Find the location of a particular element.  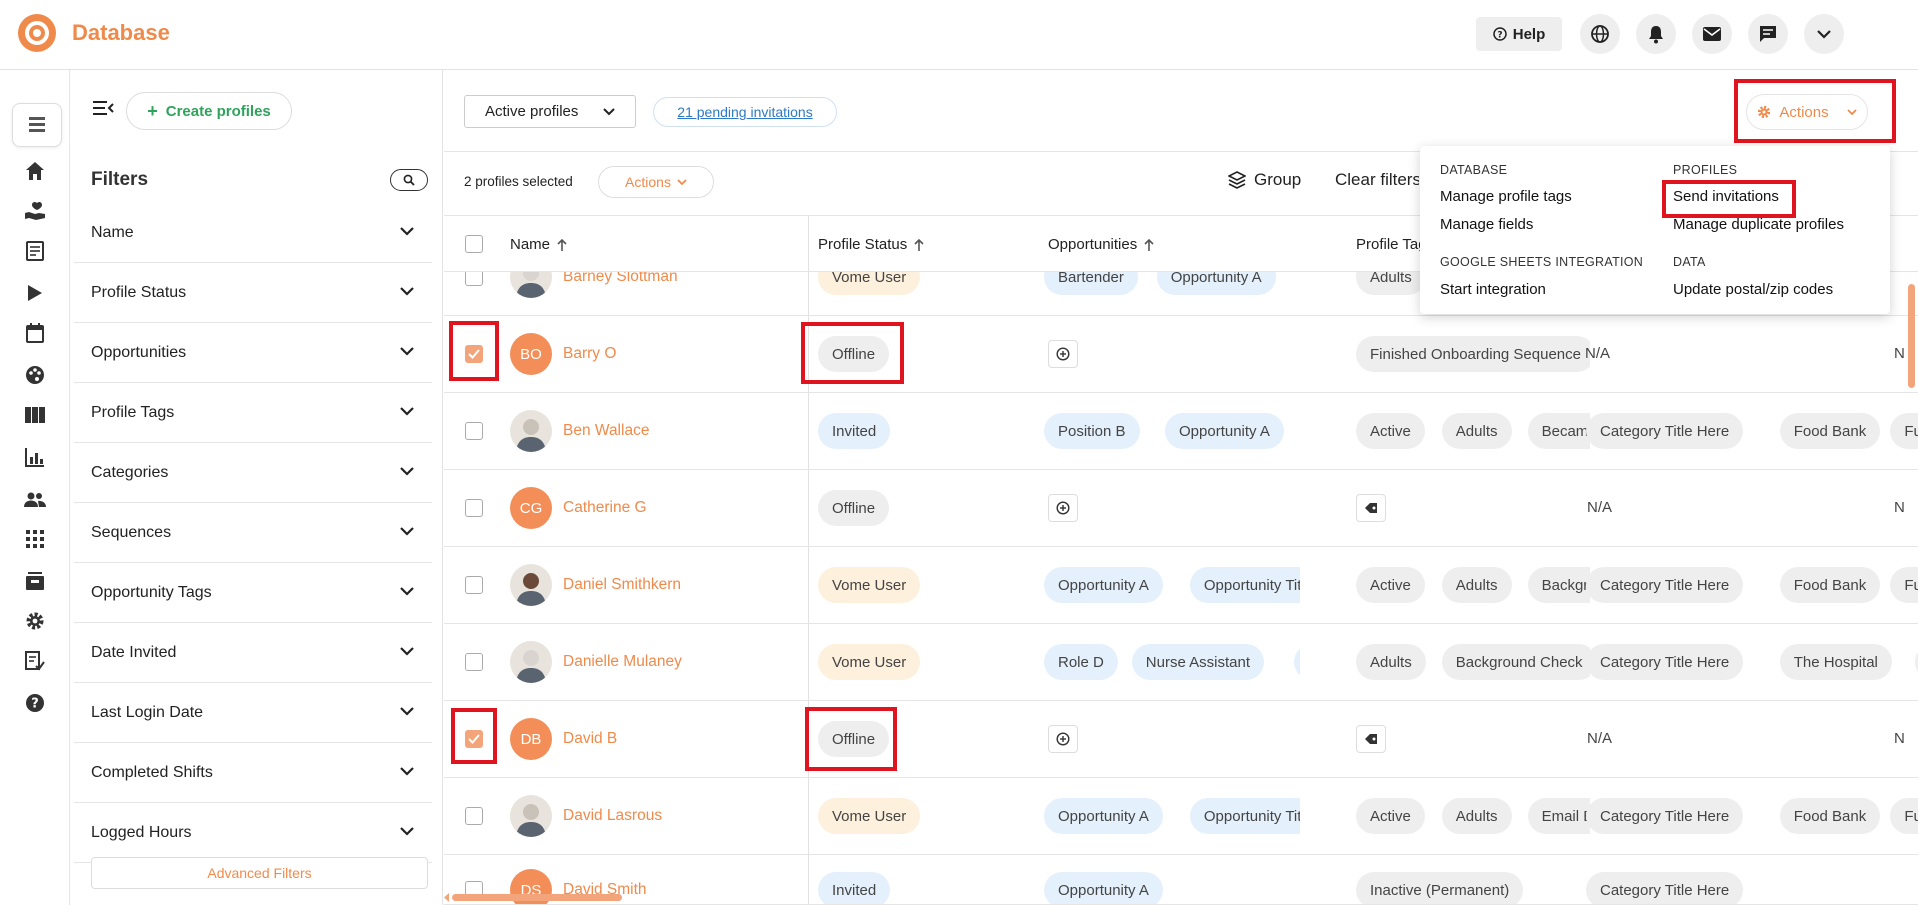

menu-item-manage-duplicate-profiles: Manage duplicate profiles is located at coordinates (1758, 224).